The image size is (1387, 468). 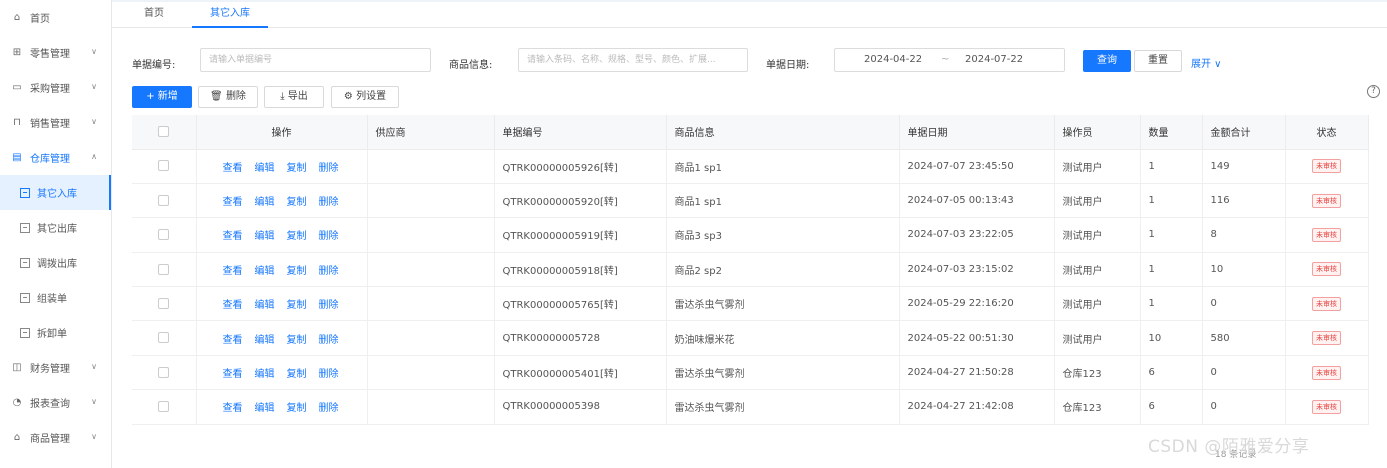 What do you see at coordinates (580, 132) in the screenshot?
I see `header-bill-no: 单据编号` at bounding box center [580, 132].